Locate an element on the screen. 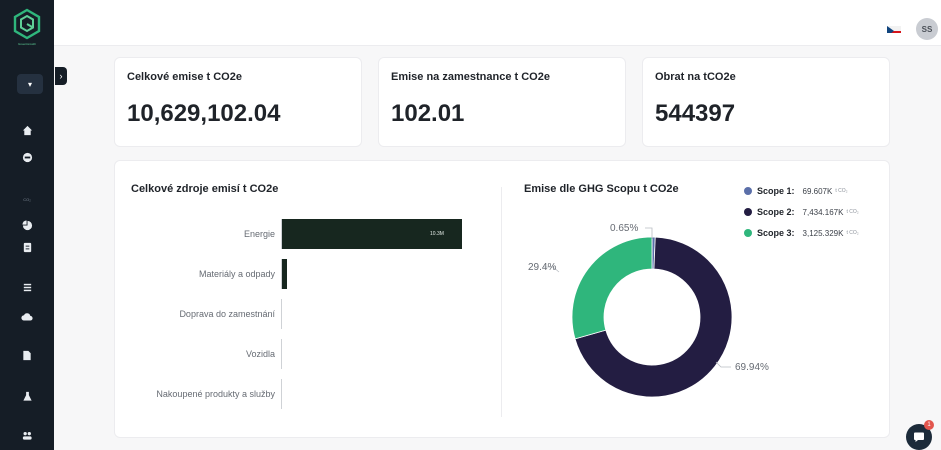 Image resolution: width=941 pixels, height=450 pixels. chat-bubble-icon is located at coordinates (919, 437).